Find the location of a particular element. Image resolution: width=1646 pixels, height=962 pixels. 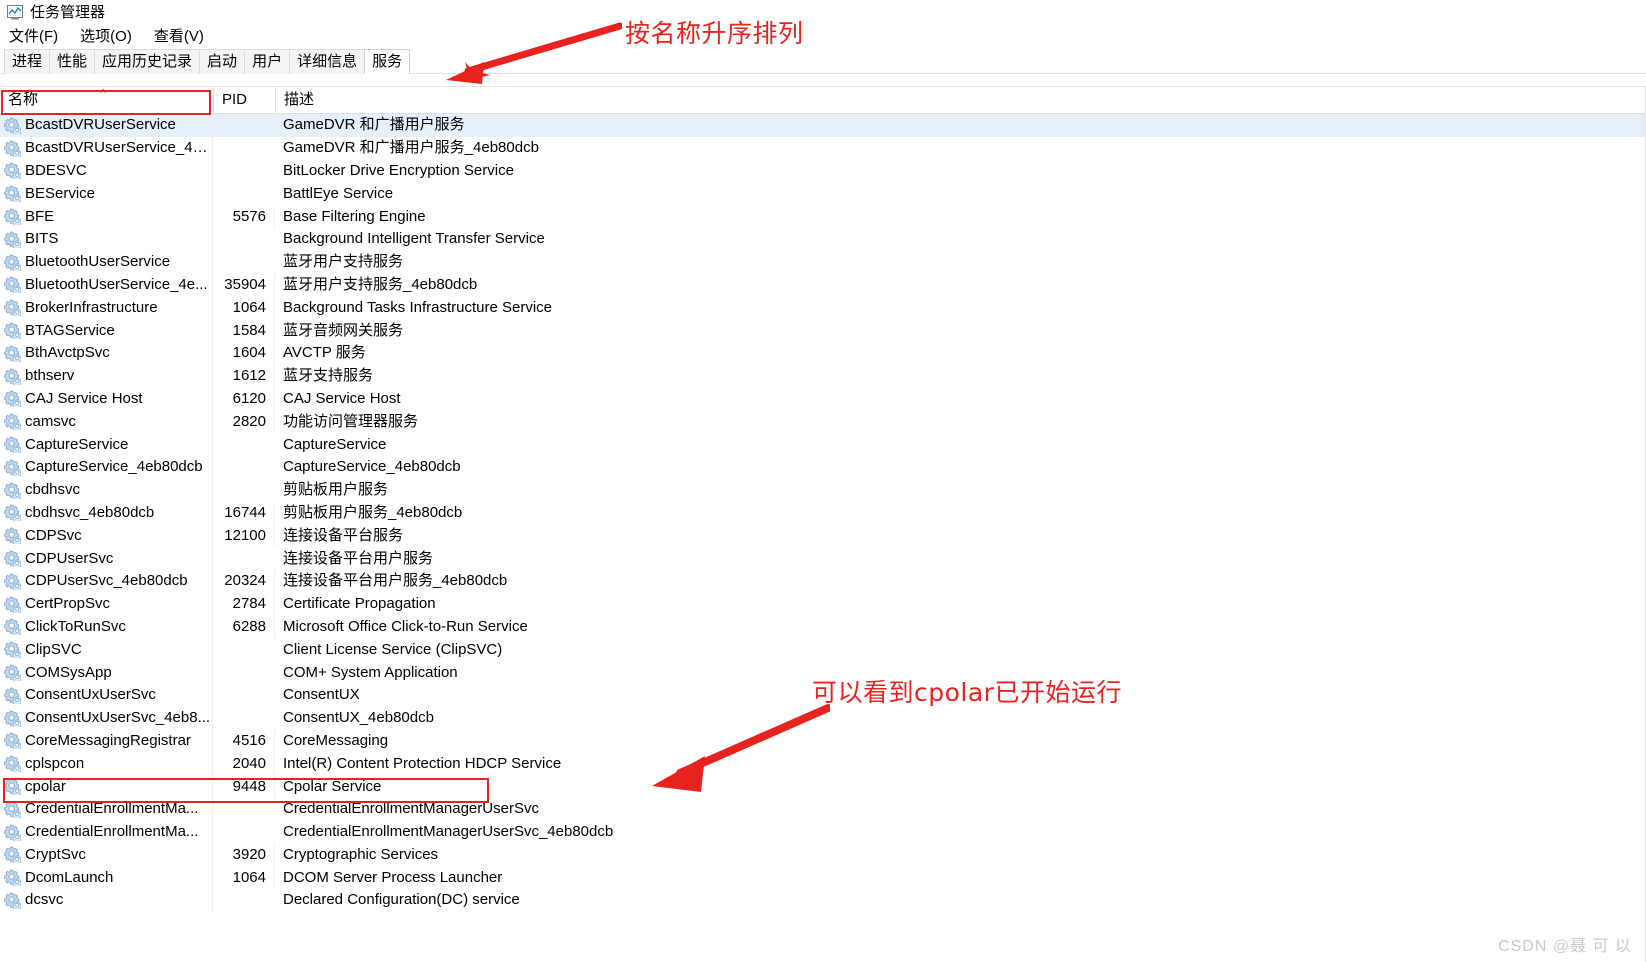

tab-startup: 启动 is located at coordinates (222, 61).